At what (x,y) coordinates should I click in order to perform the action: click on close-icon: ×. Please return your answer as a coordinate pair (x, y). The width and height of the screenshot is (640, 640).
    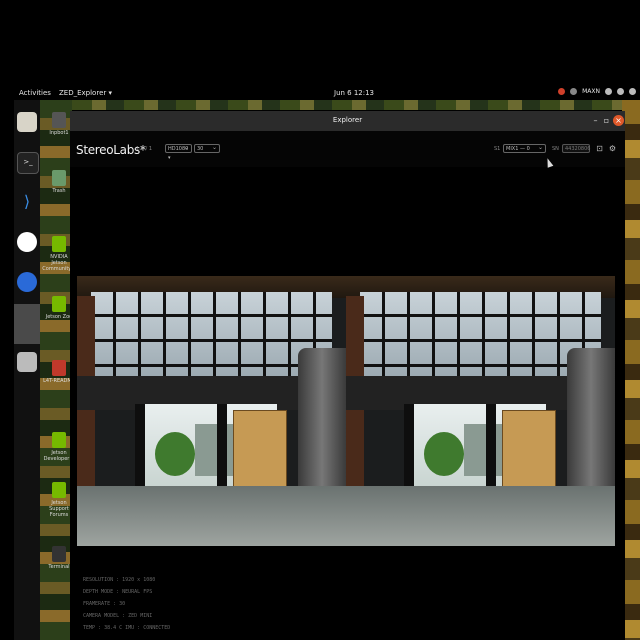
    Looking at the image, I should click on (618, 120).